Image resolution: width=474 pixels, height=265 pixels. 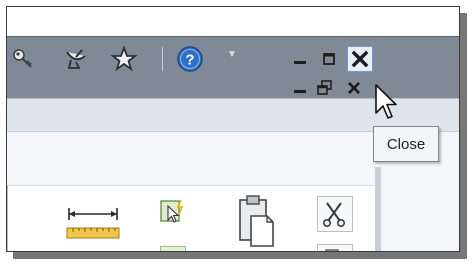 I want to click on ruler-measure-icon, so click(x=93, y=226).